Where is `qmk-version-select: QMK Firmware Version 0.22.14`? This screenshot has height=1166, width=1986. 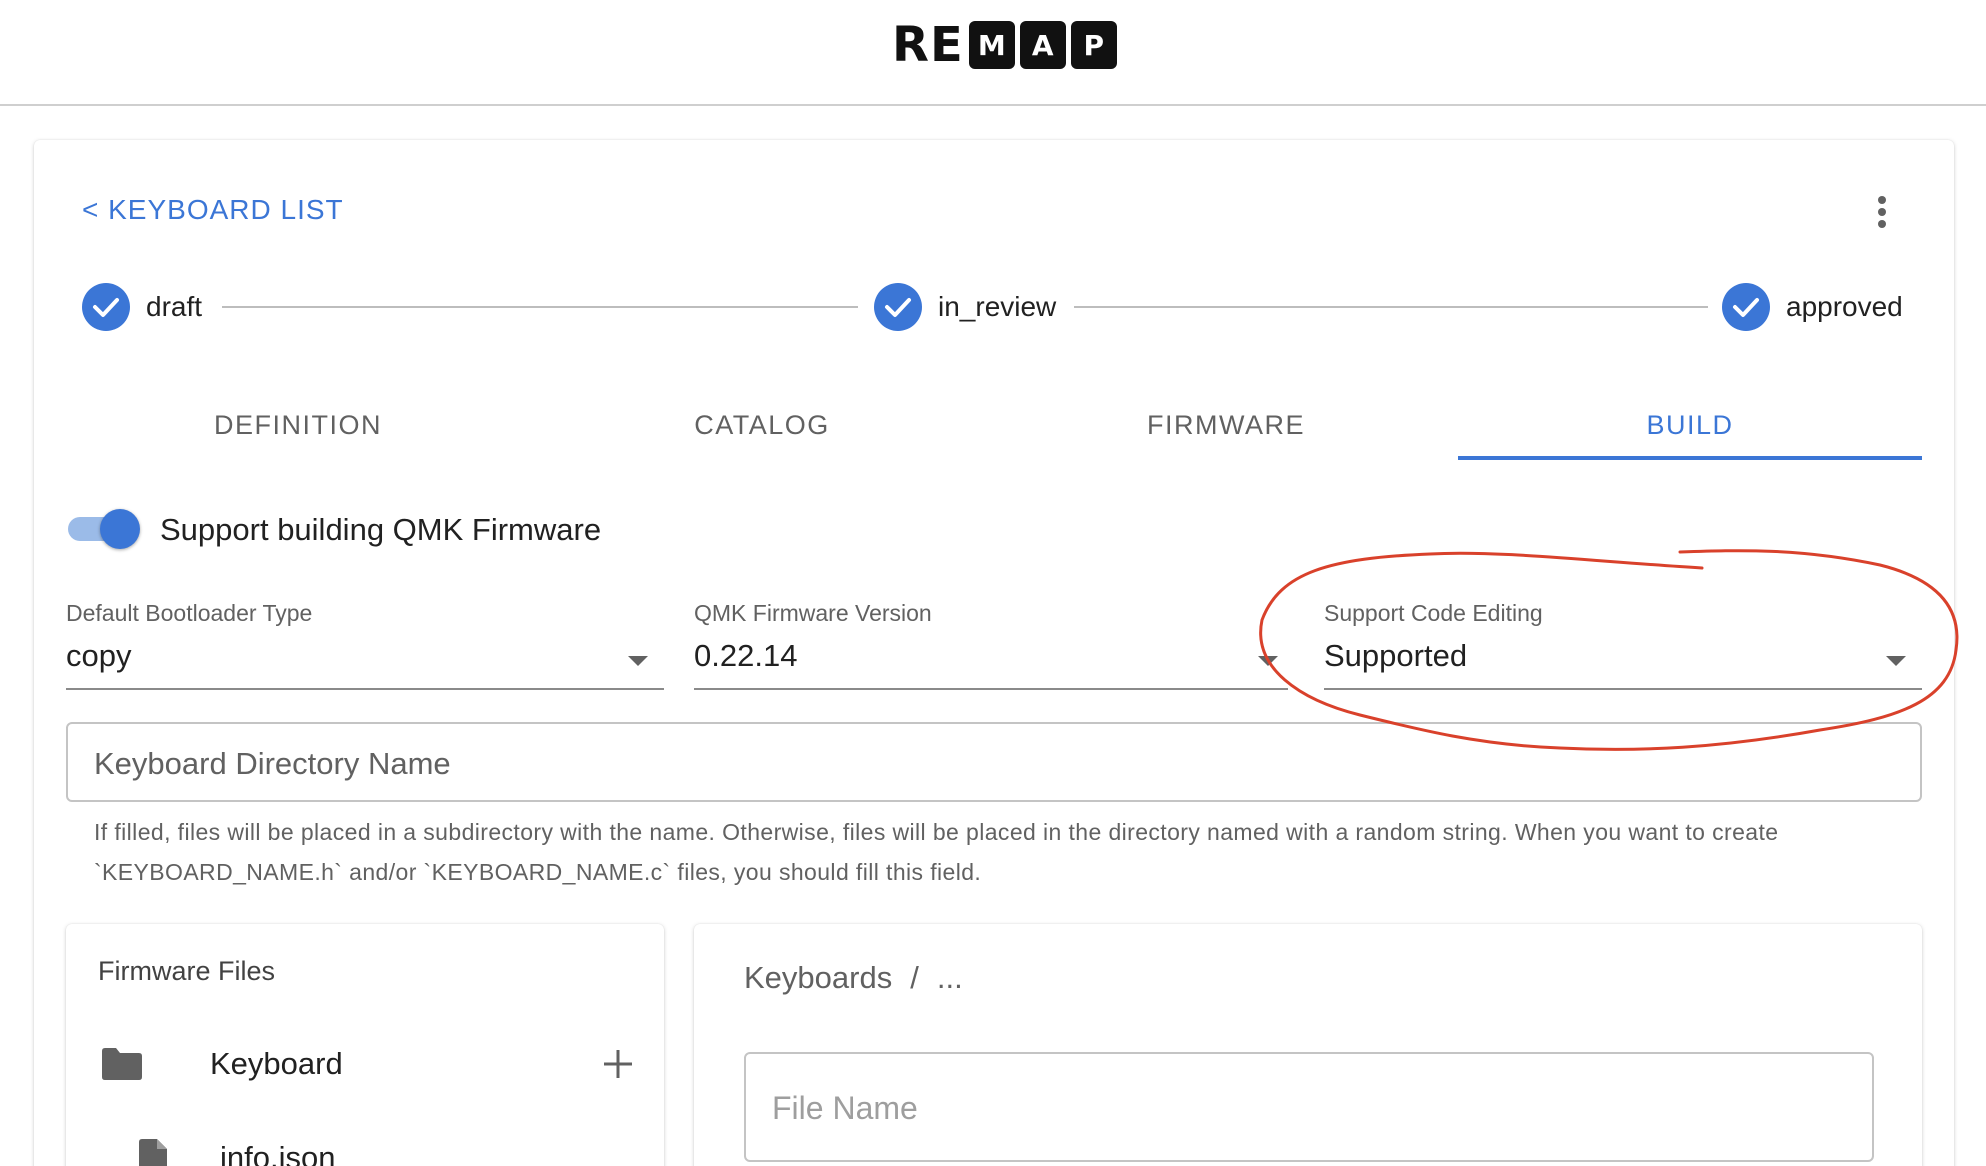
qmk-version-select: QMK Firmware Version 0.22.14 is located at coordinates (991, 645).